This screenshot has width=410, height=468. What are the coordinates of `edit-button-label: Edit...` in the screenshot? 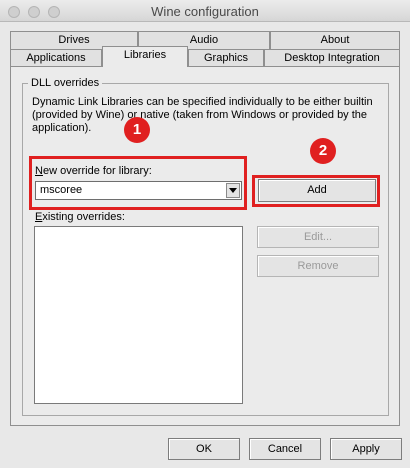 It's located at (318, 237).